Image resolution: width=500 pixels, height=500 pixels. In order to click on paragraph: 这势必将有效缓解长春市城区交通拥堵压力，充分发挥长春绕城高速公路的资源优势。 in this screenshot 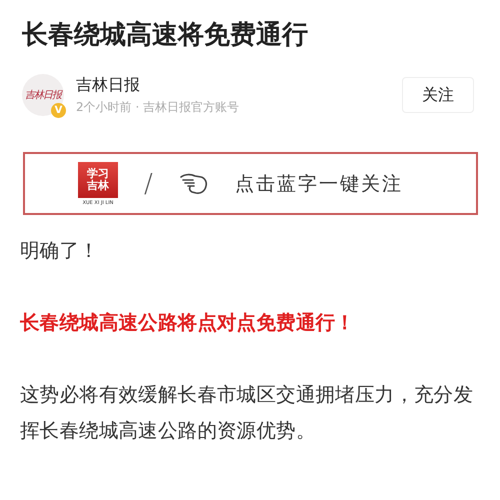, I will do `click(247, 413)`.